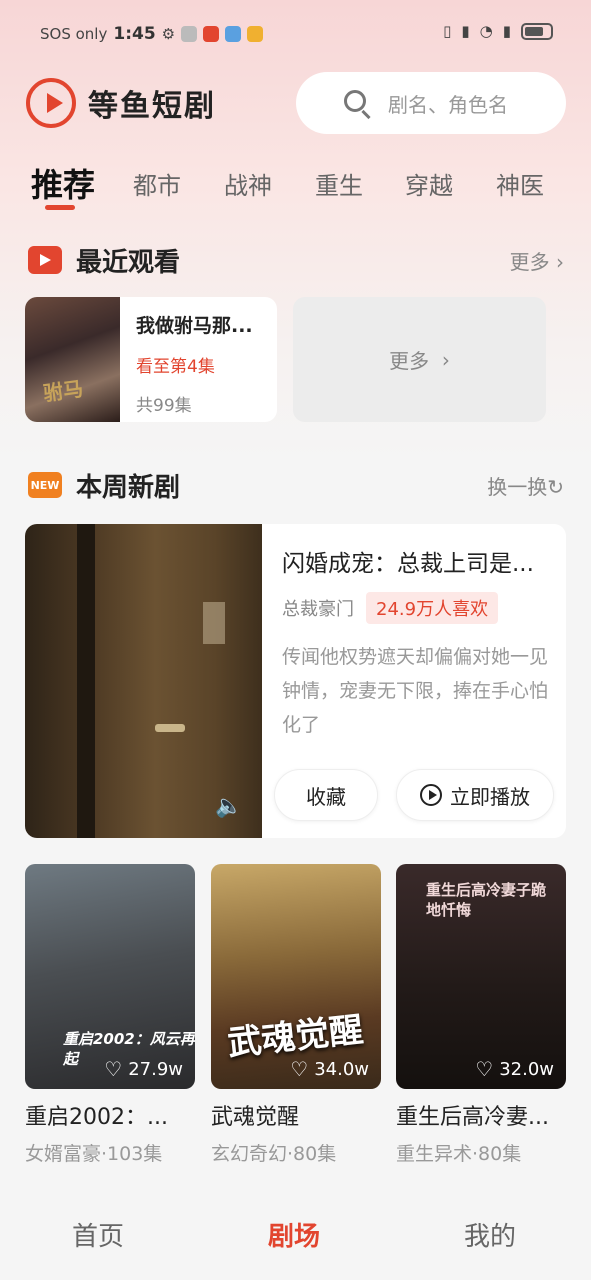 The image size is (591, 1280). What do you see at coordinates (486, 31) in the screenshot?
I see `wifi-icon: ◔` at bounding box center [486, 31].